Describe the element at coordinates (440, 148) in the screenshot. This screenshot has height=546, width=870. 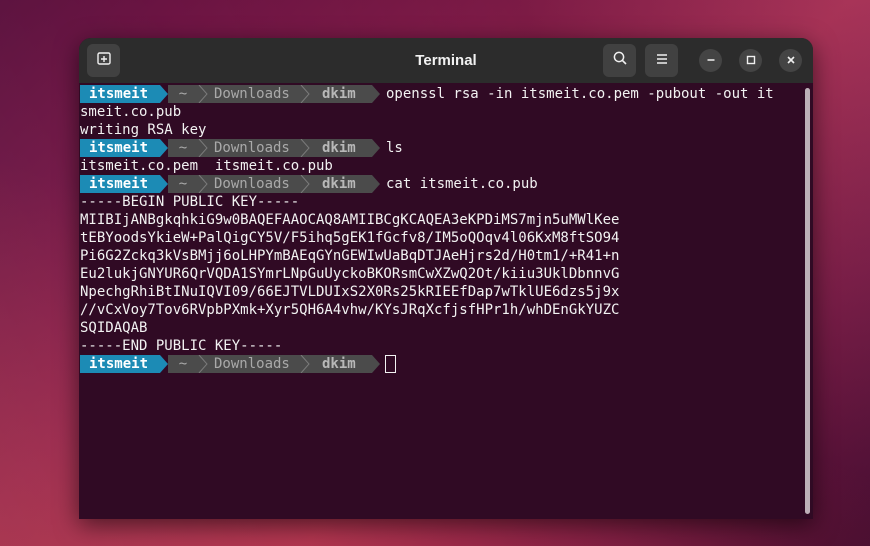
I see `prompt-line: itsmeit ~ Downloads dkim ls` at that location.